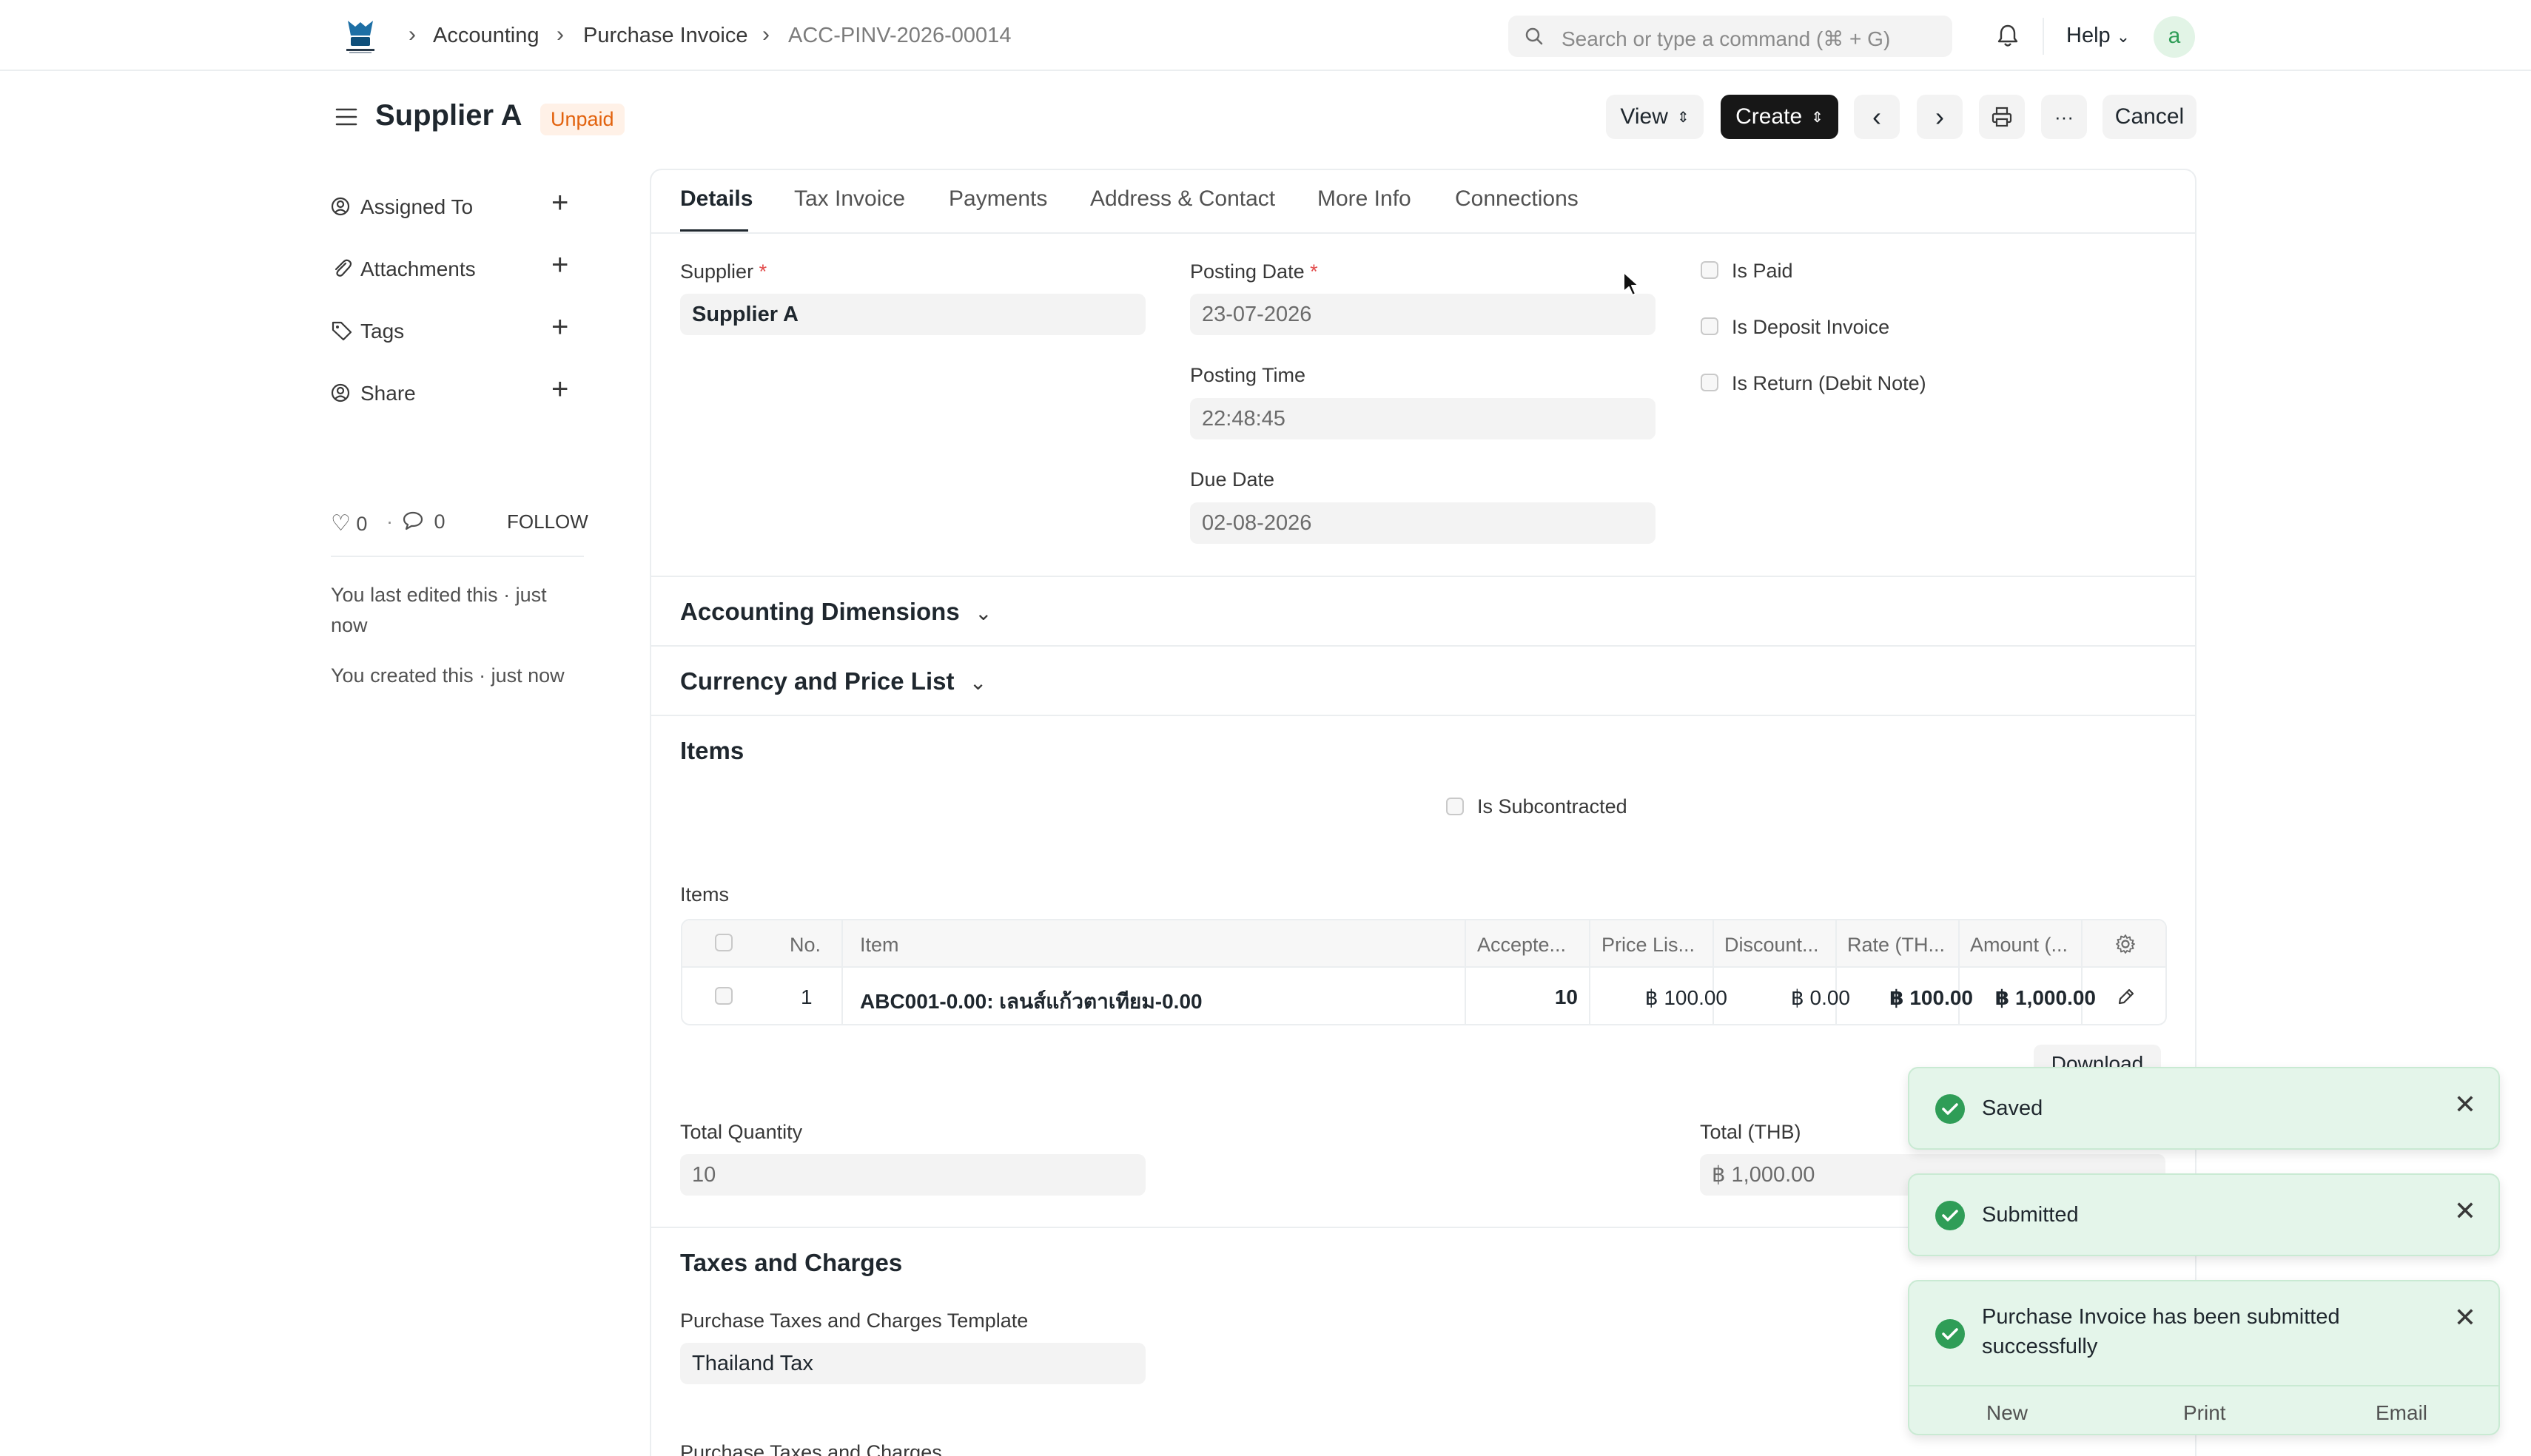  I want to click on check-circle-icon, so click(1950, 1216).